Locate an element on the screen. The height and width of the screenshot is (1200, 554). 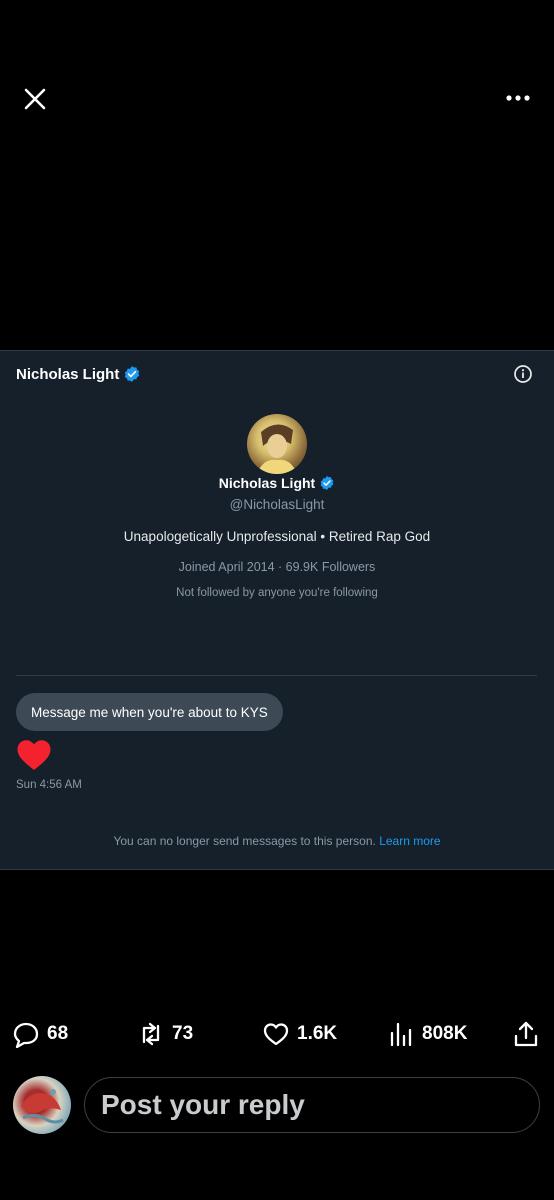
message-text: Message me when you're about to KYS is located at coordinates (149, 712).